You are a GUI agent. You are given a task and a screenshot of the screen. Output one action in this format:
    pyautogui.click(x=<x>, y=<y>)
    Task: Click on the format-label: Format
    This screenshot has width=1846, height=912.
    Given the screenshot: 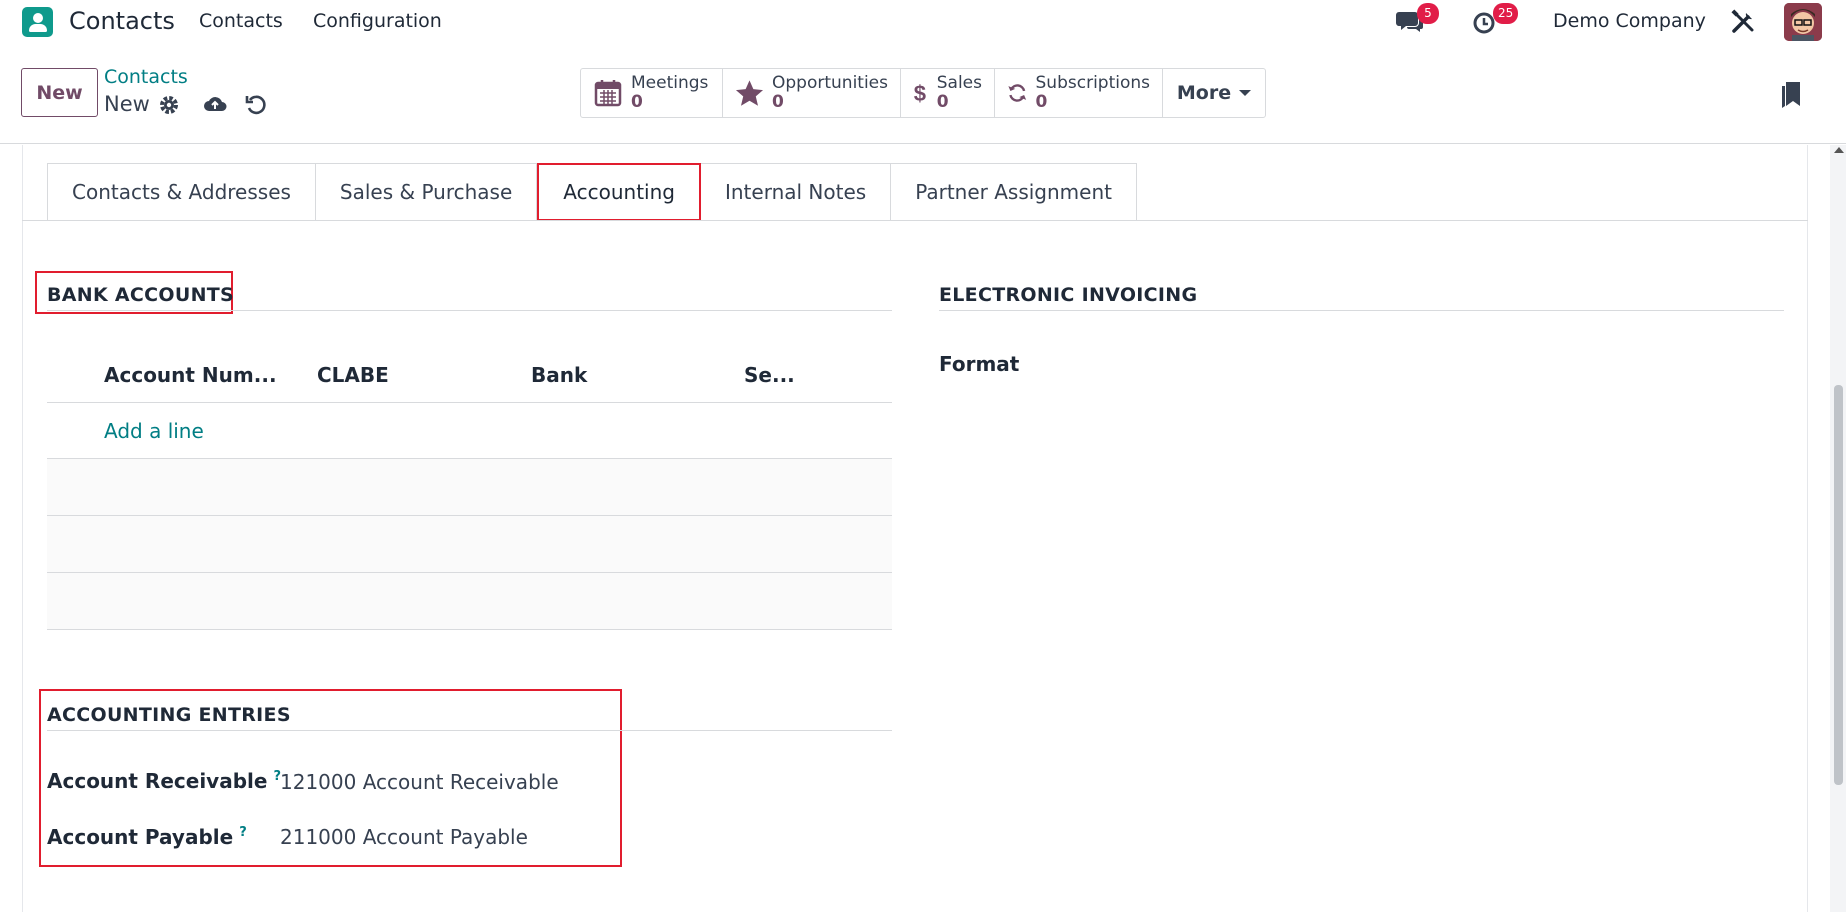 What is the action you would take?
    pyautogui.click(x=979, y=364)
    